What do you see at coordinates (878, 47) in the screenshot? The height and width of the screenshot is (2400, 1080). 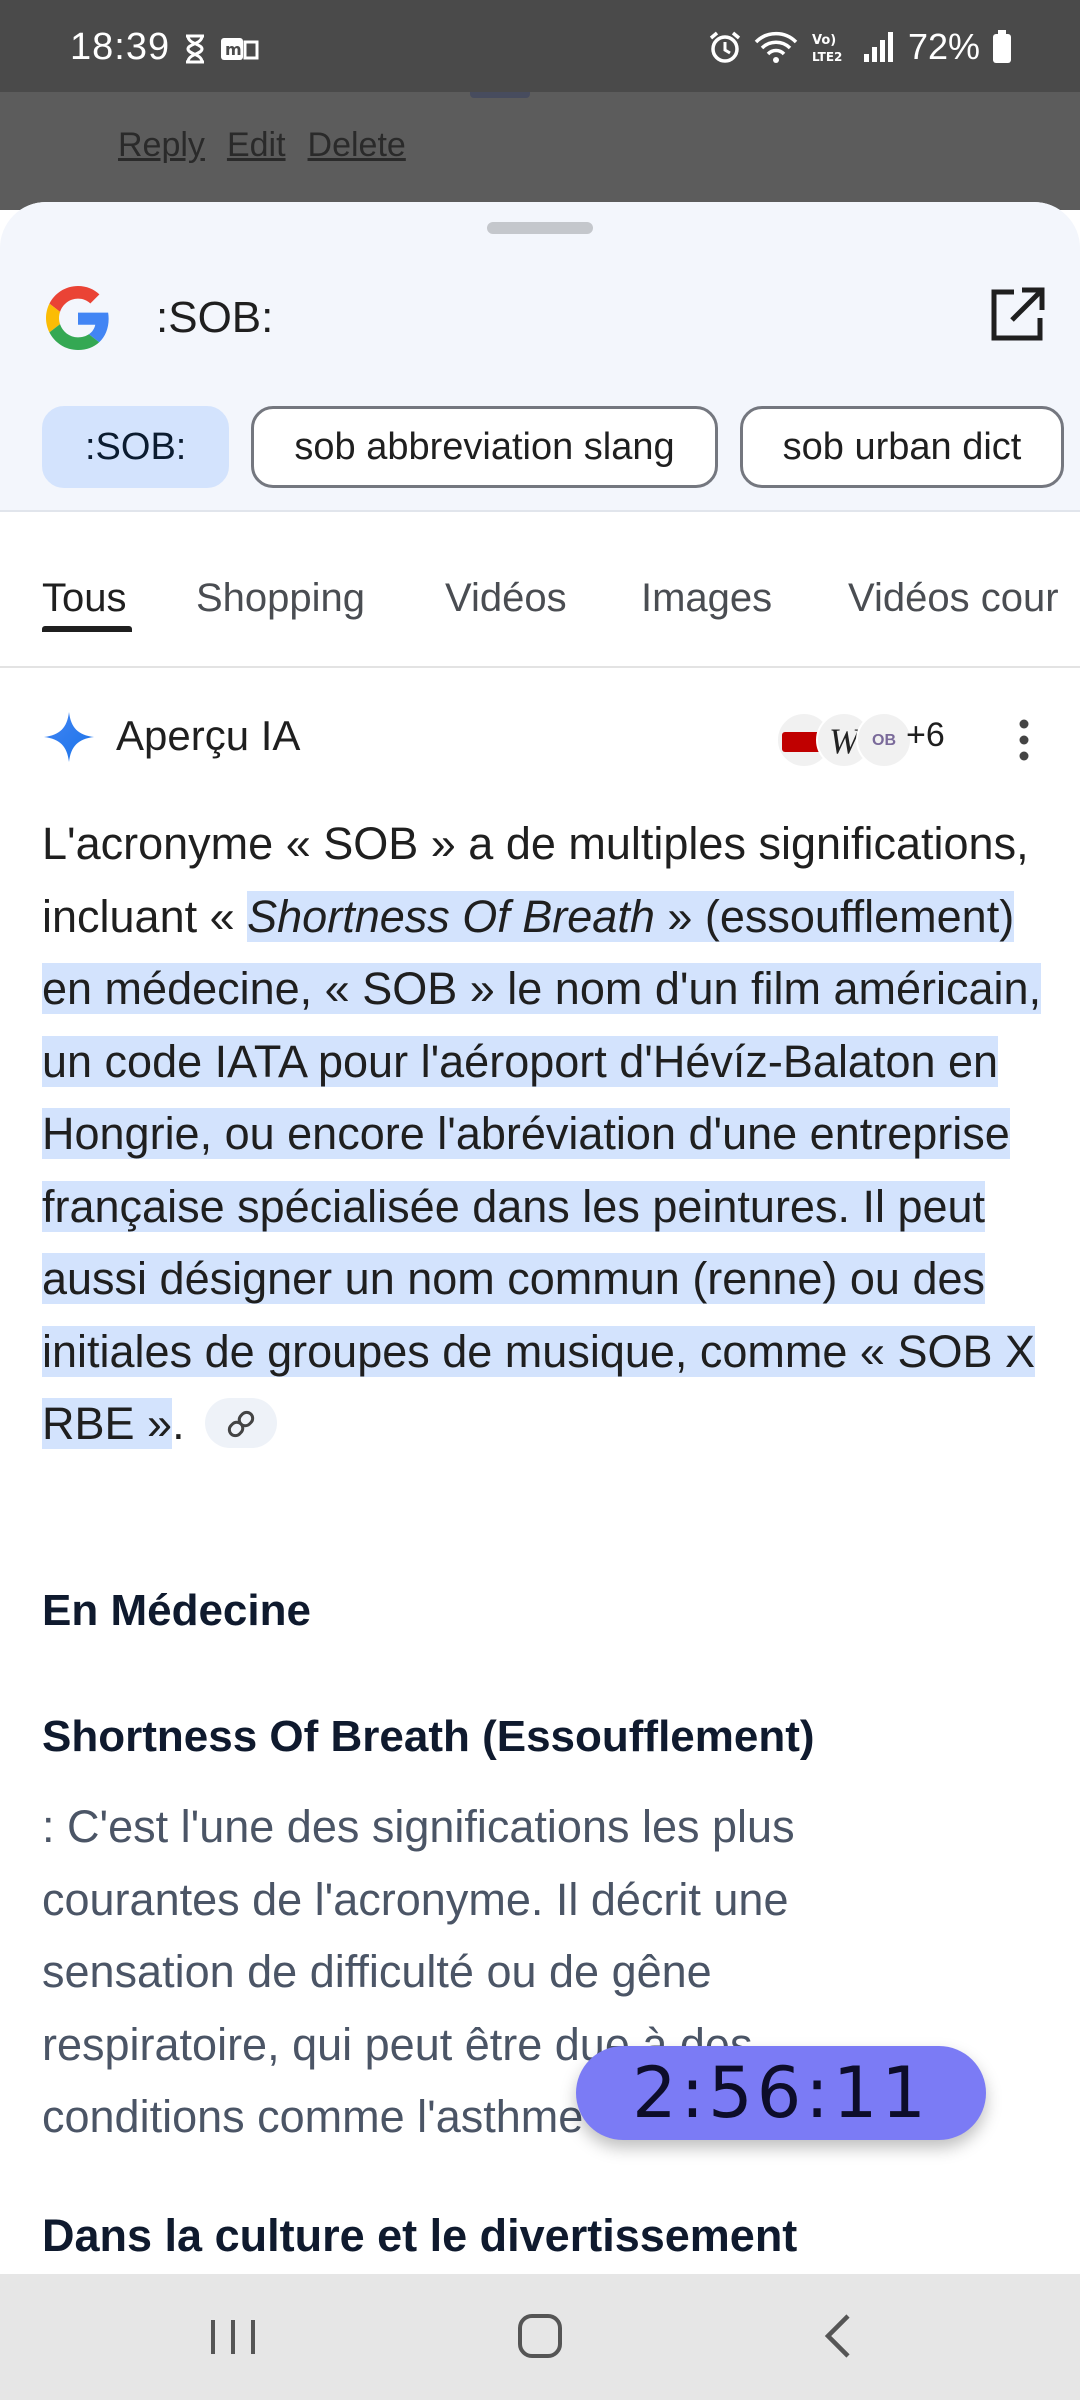 I see `signal-icon` at bounding box center [878, 47].